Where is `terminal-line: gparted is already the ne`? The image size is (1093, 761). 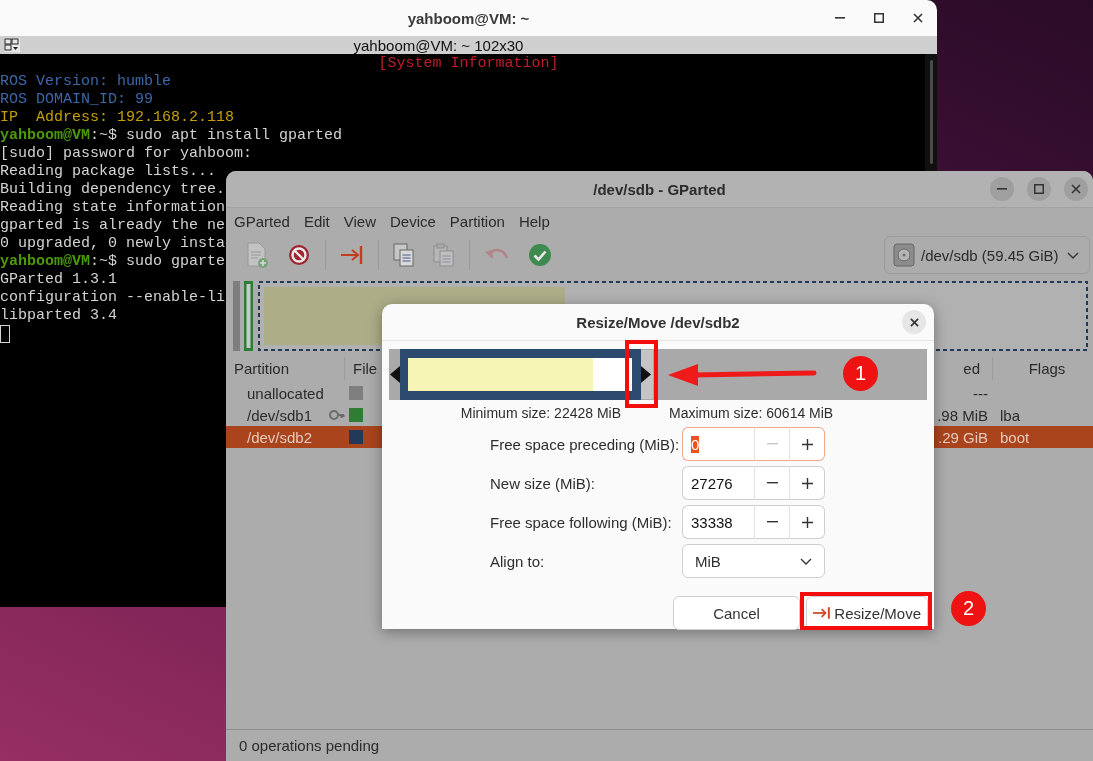
terminal-line: gparted is already the ne is located at coordinates (113, 226).